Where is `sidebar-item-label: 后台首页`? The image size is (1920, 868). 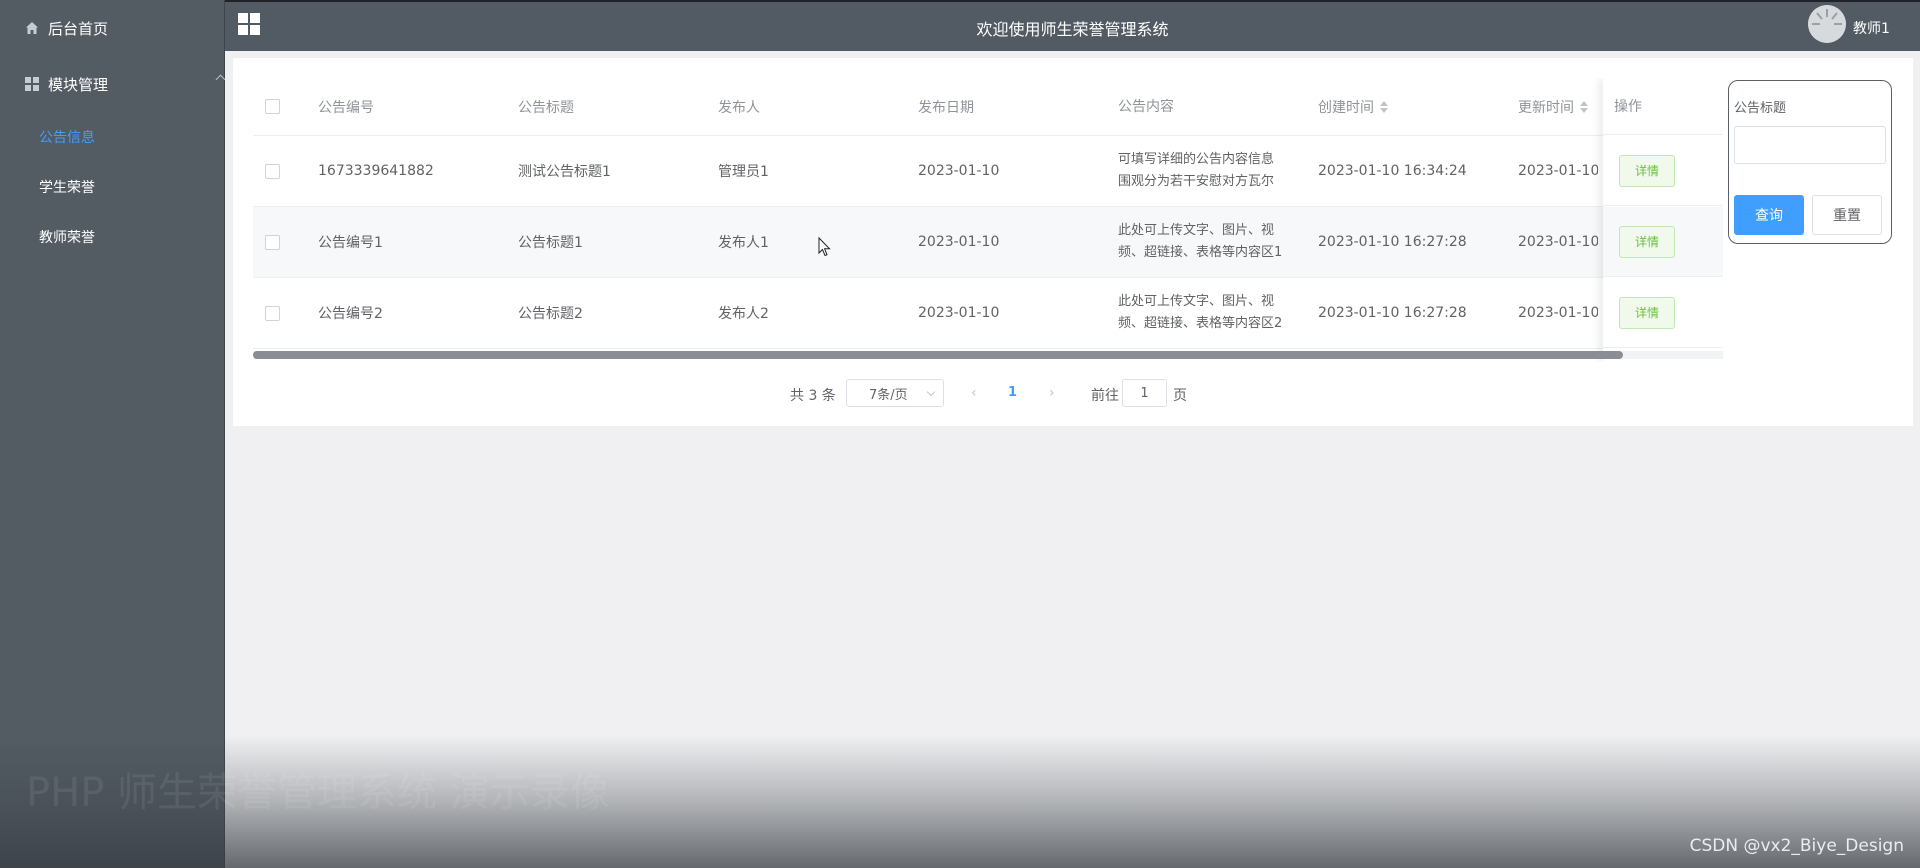
sidebar-item-label: 后台首页 is located at coordinates (78, 28).